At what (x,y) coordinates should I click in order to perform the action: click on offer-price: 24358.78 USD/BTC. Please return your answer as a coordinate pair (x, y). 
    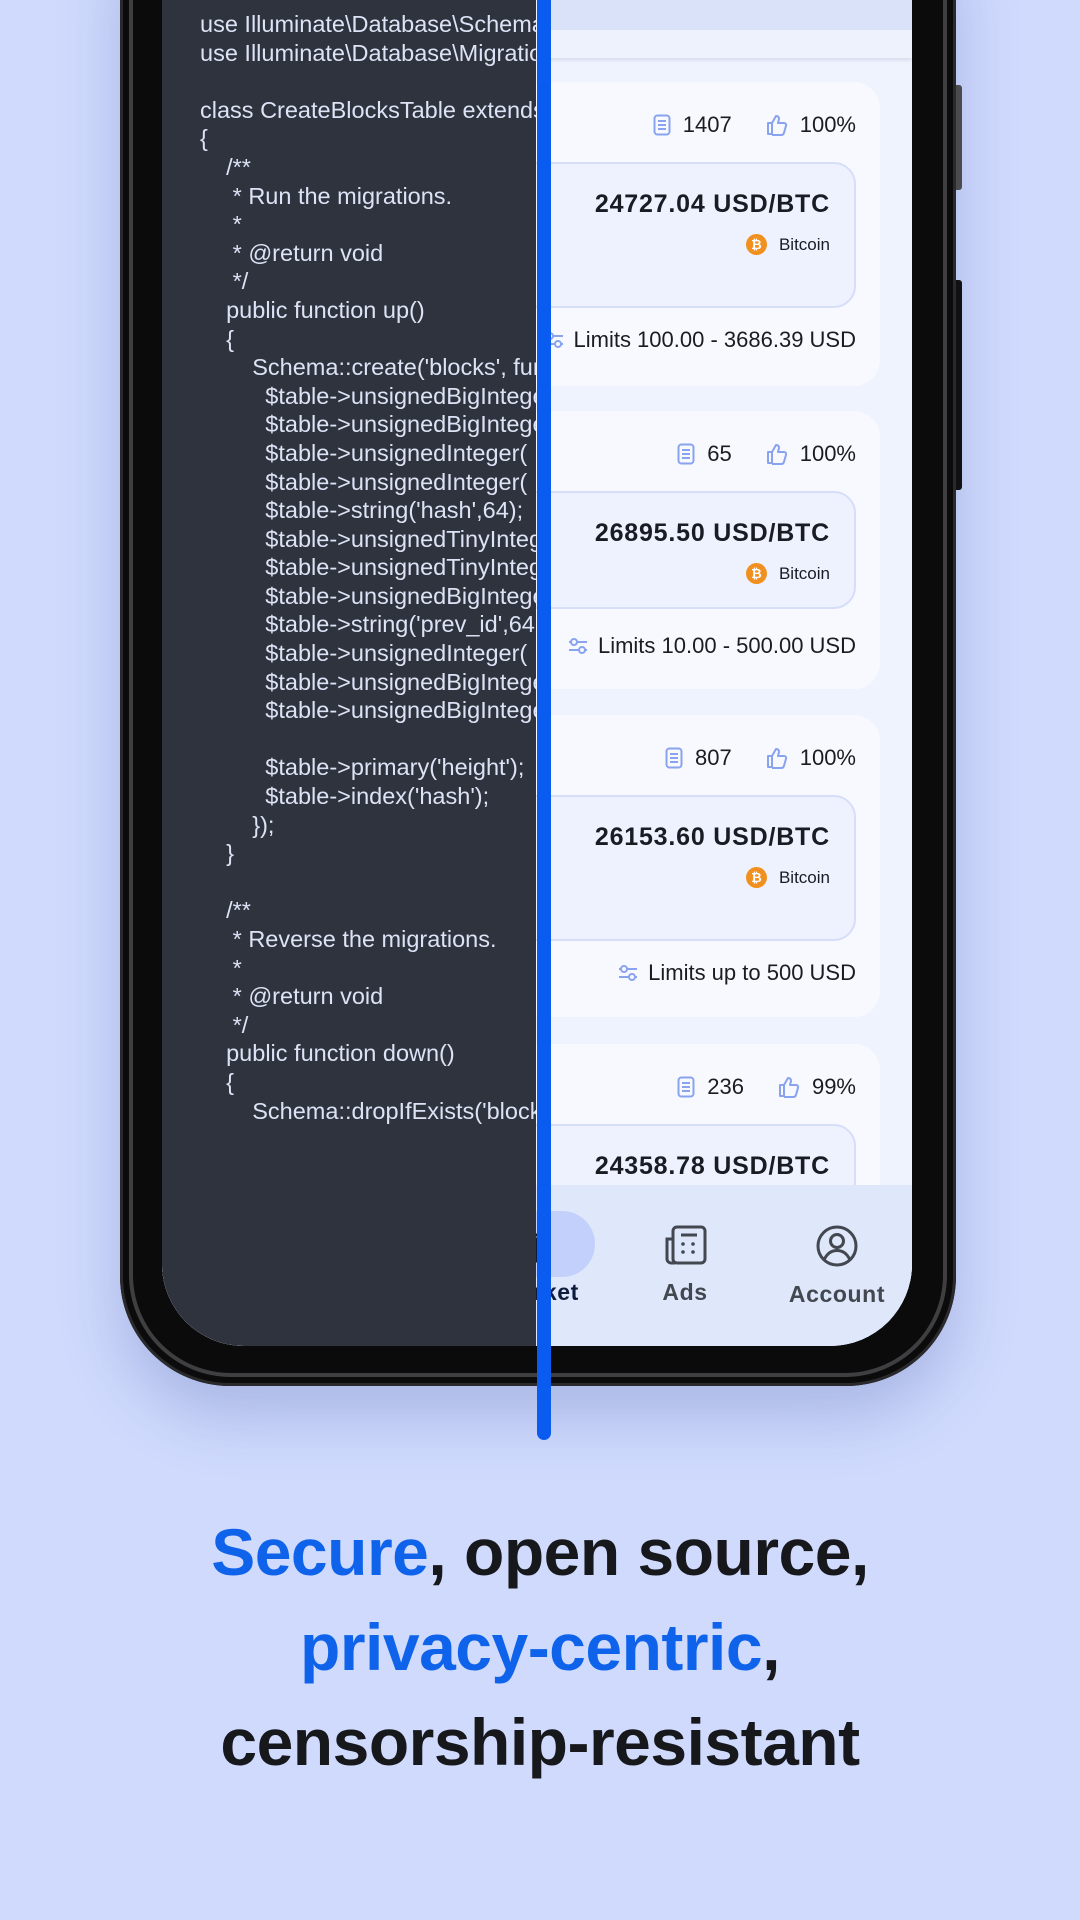
    Looking at the image, I should click on (712, 1166).